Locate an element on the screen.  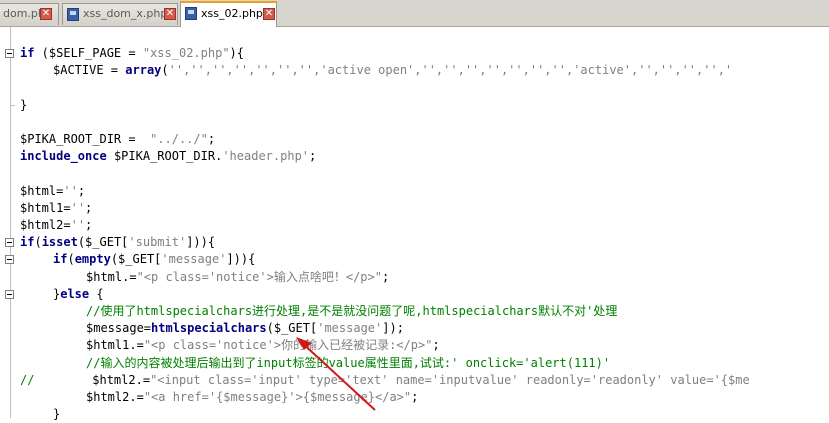
tab-dom-php: dom.php ✕ is located at coordinates (29, 14).